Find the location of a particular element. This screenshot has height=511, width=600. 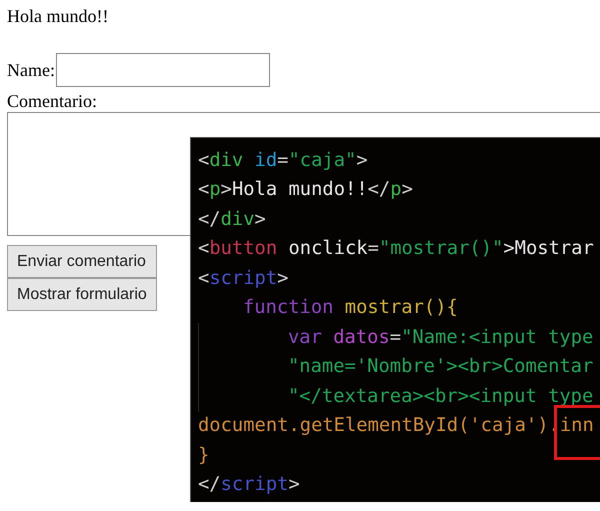

name-label: Name: is located at coordinates (31, 70).